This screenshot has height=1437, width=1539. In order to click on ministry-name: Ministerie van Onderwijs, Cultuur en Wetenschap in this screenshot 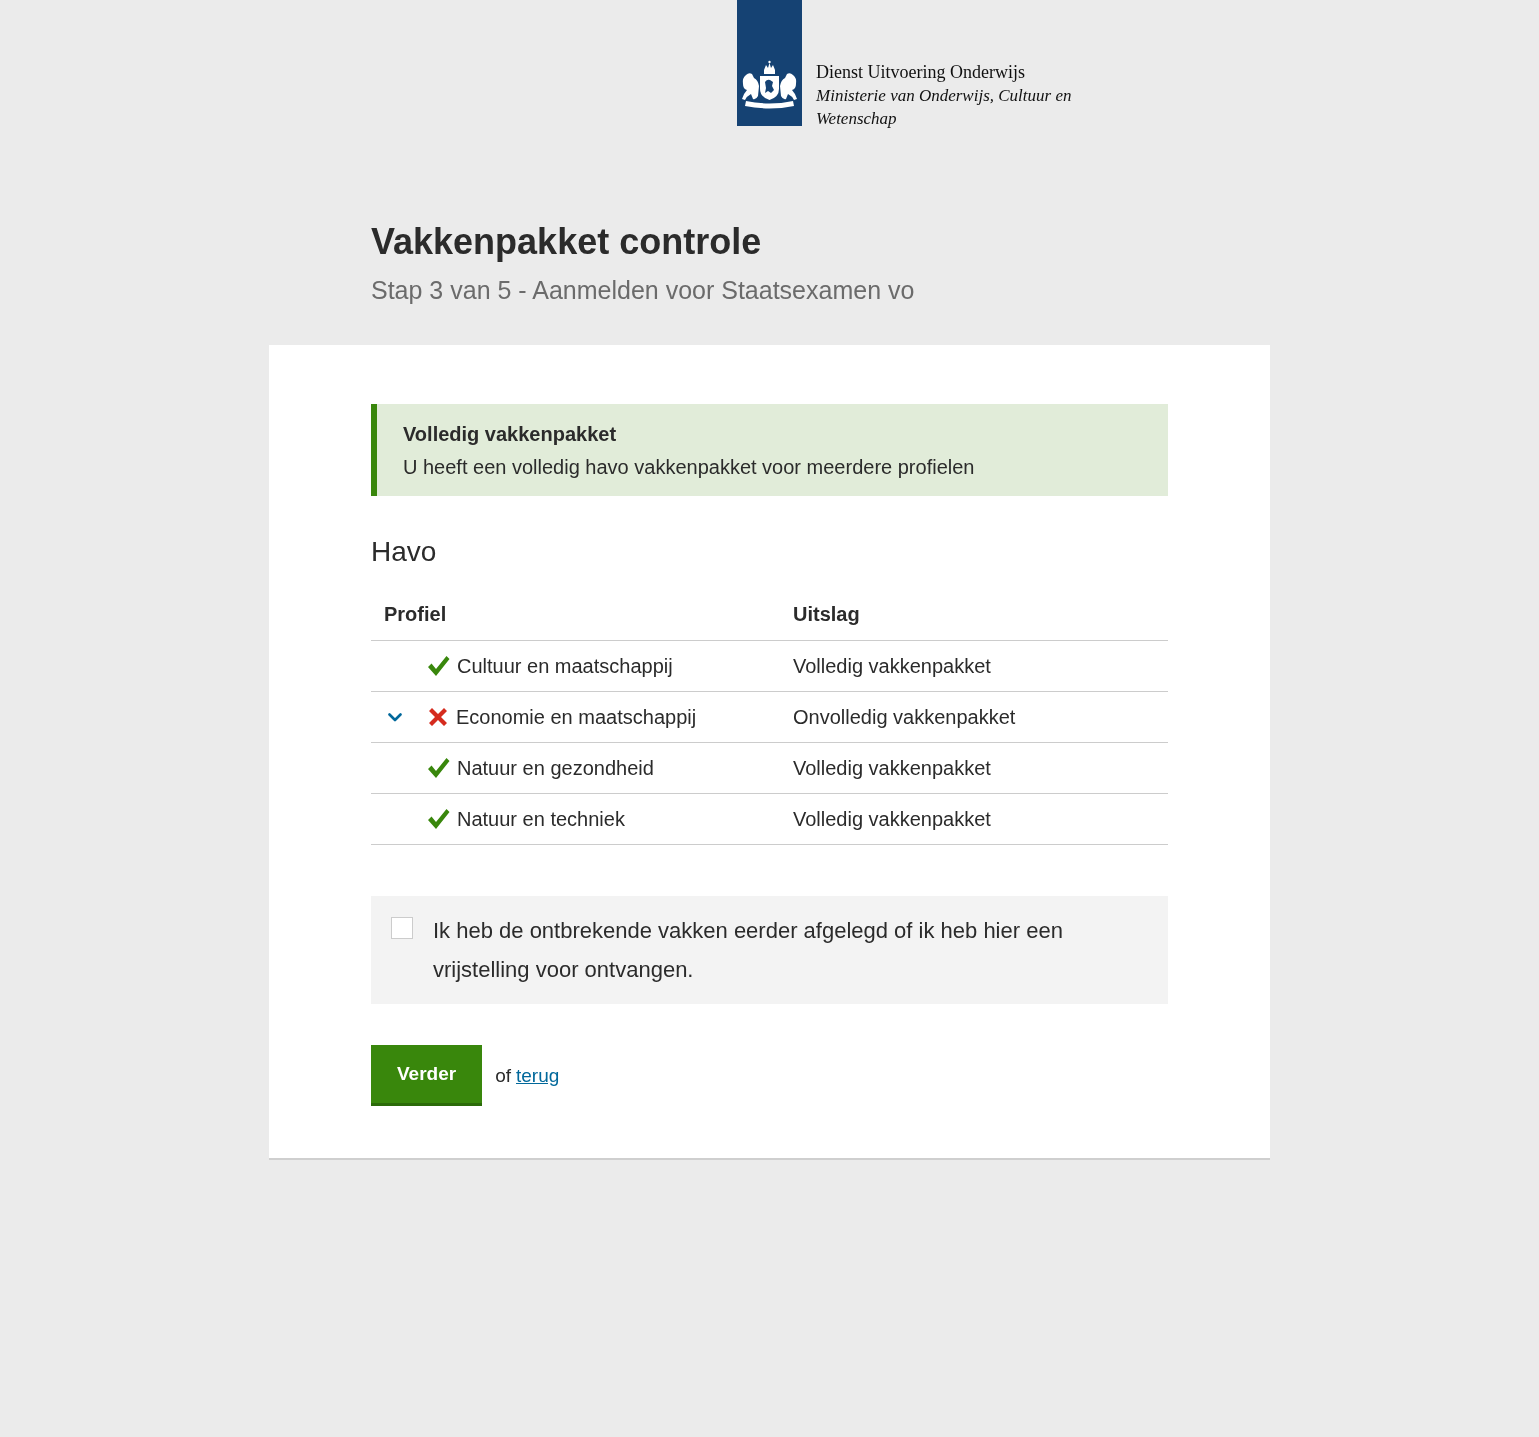, I will do `click(944, 107)`.